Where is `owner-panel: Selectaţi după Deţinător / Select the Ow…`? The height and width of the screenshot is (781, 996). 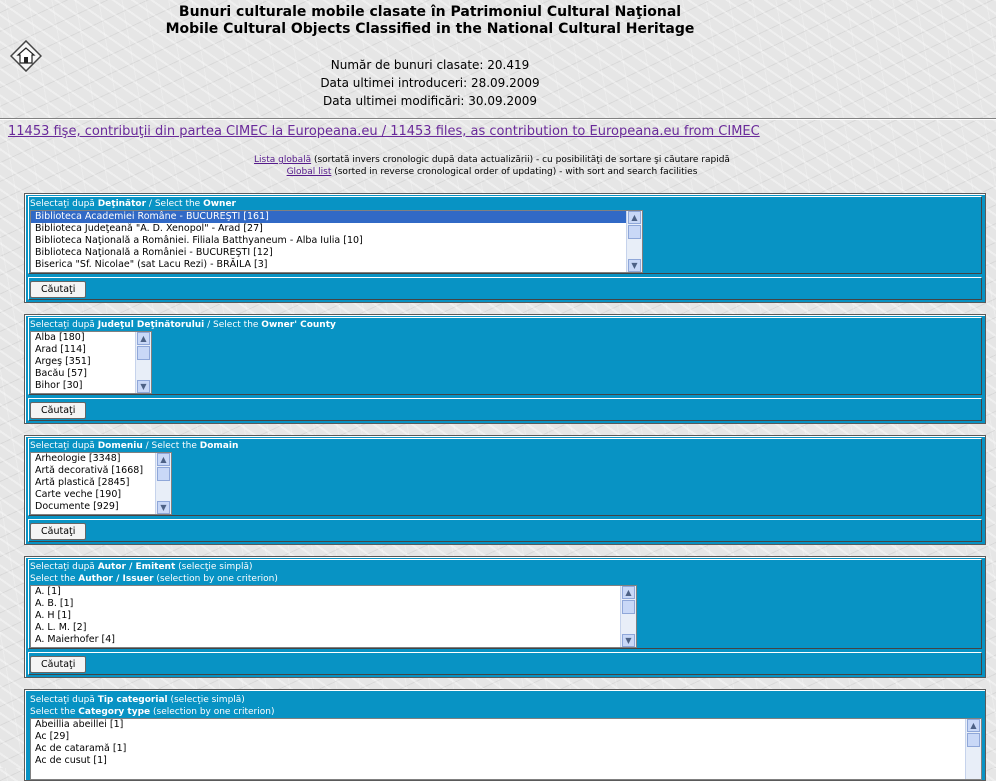
owner-panel: Selectaţi după Deţinător / Select the Ow… is located at coordinates (505, 248).